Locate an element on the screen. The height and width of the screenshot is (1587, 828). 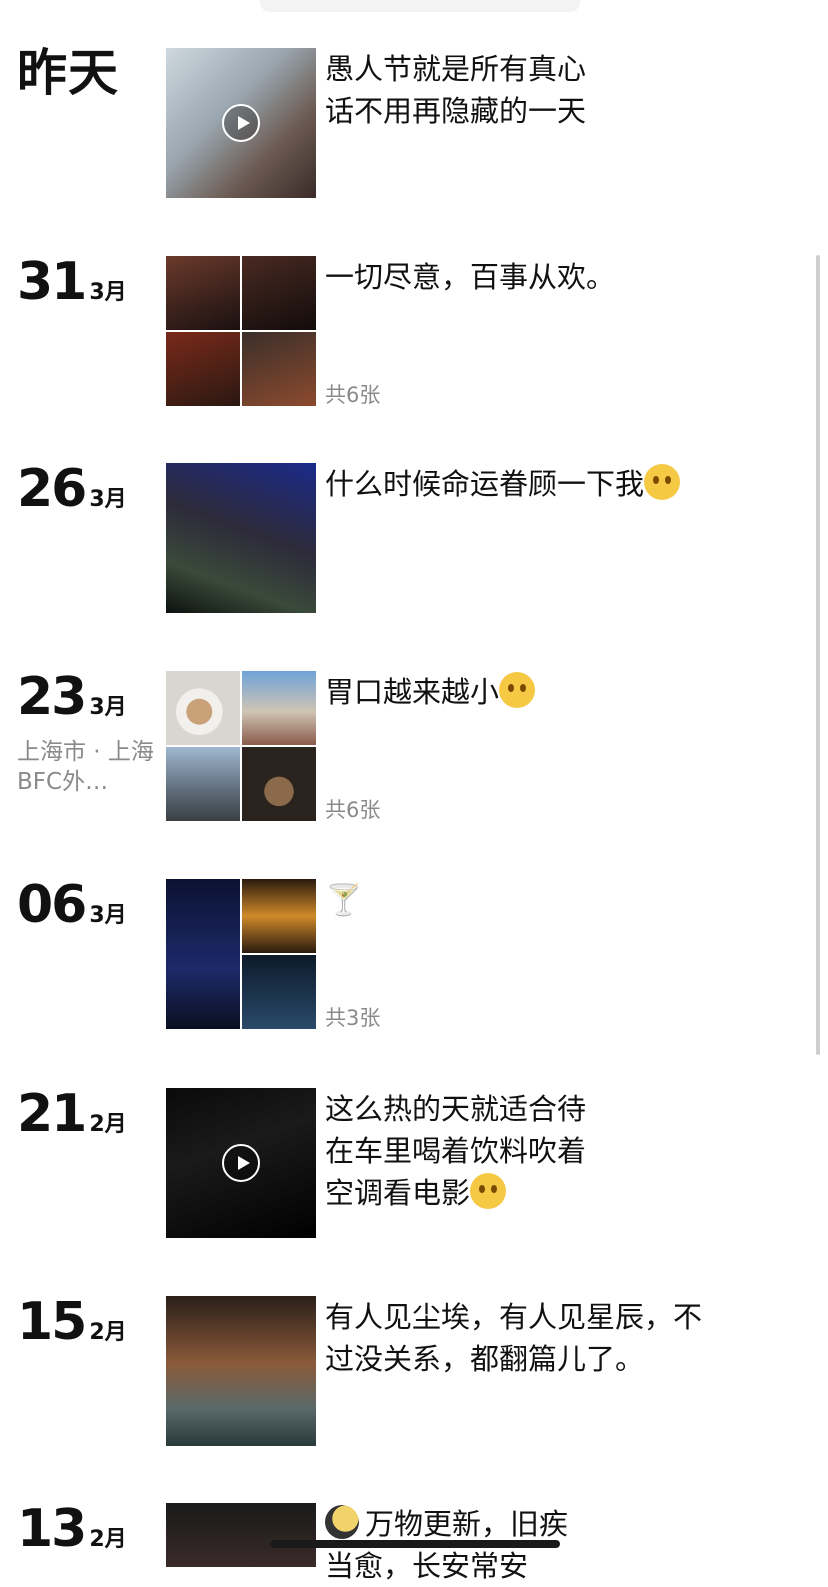
post-caption: 一切尽意，百事从欢。 is located at coordinates (470, 277).